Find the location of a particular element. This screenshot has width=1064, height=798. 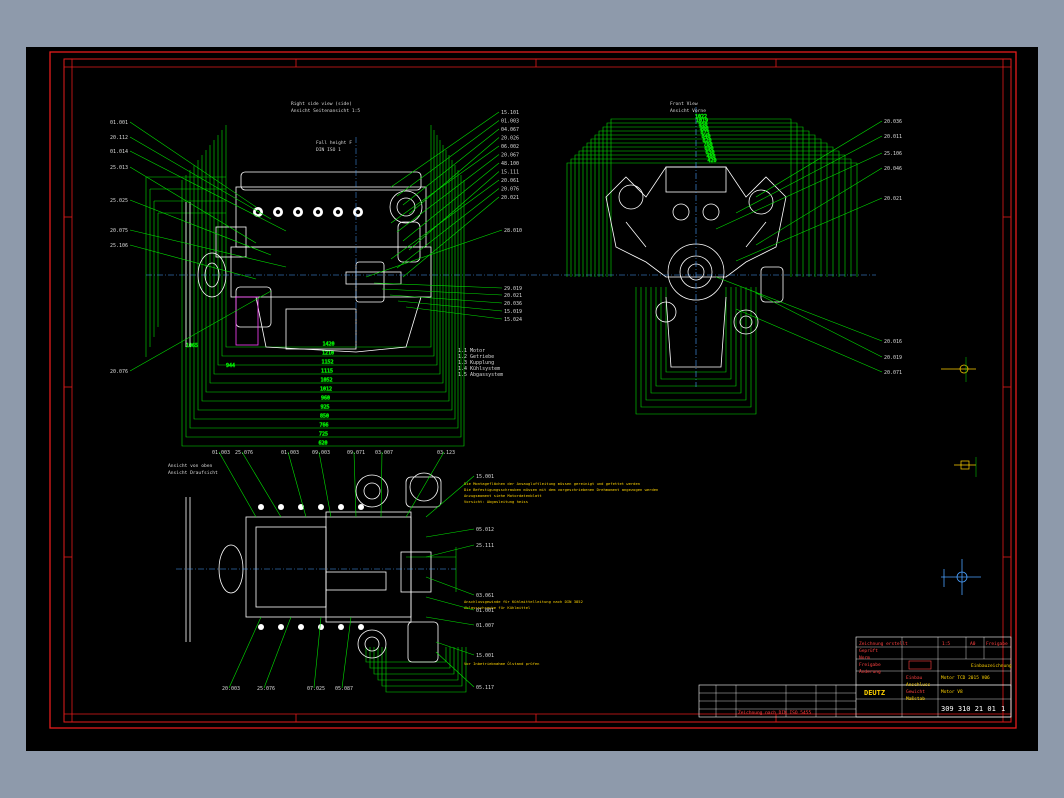

callout-label: 04.067 is located at coordinates (510, 130).